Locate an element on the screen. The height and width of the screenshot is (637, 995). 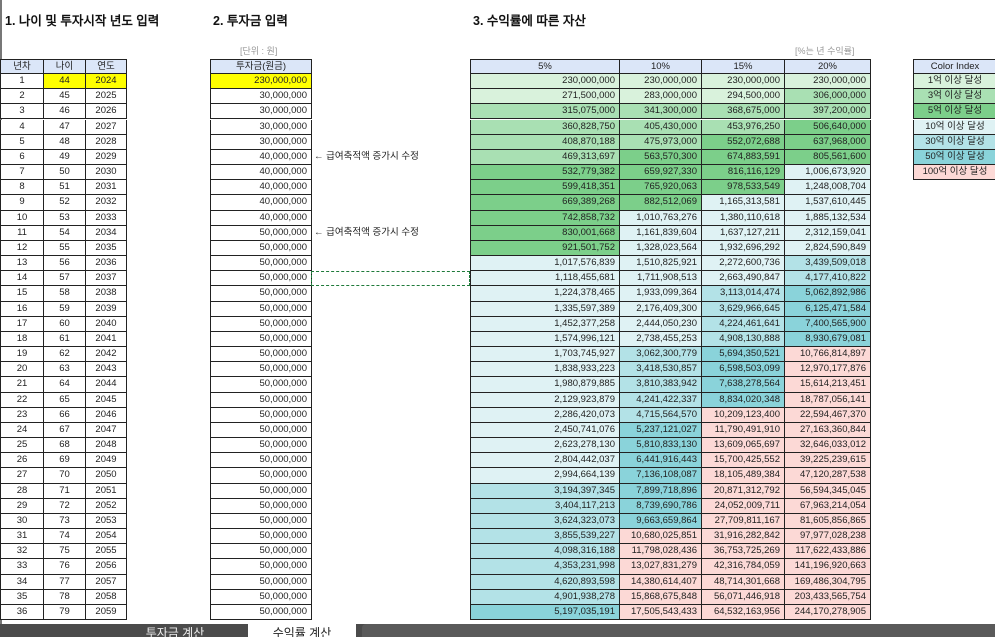
asset-value-cell: 2,272,600,736 is located at coordinates (743, 264).